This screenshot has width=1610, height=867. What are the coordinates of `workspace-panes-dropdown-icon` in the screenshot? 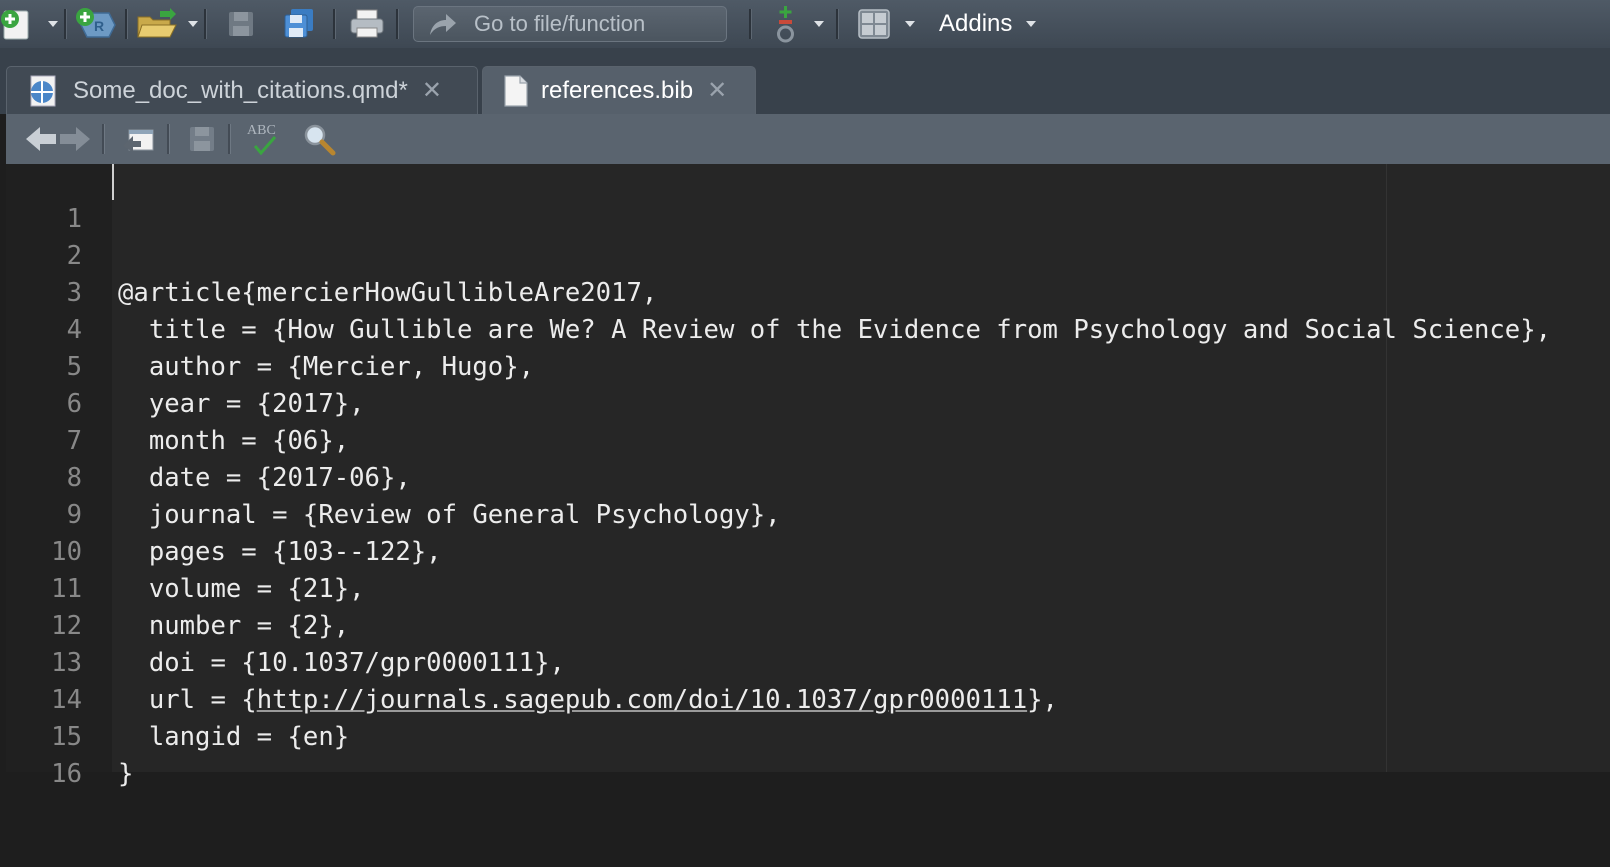 It's located at (910, 24).